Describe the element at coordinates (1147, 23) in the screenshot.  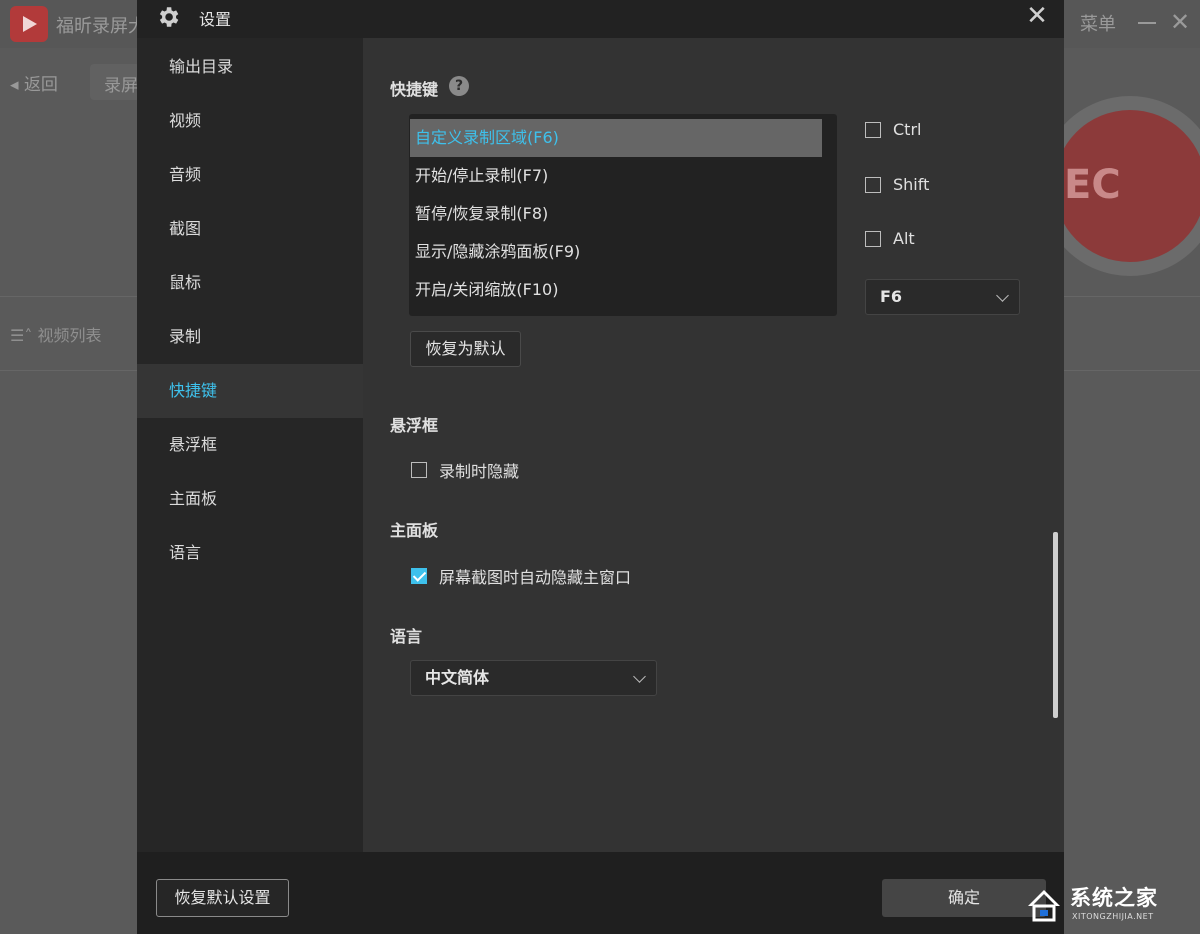
I see `bg-minimize-icon` at that location.